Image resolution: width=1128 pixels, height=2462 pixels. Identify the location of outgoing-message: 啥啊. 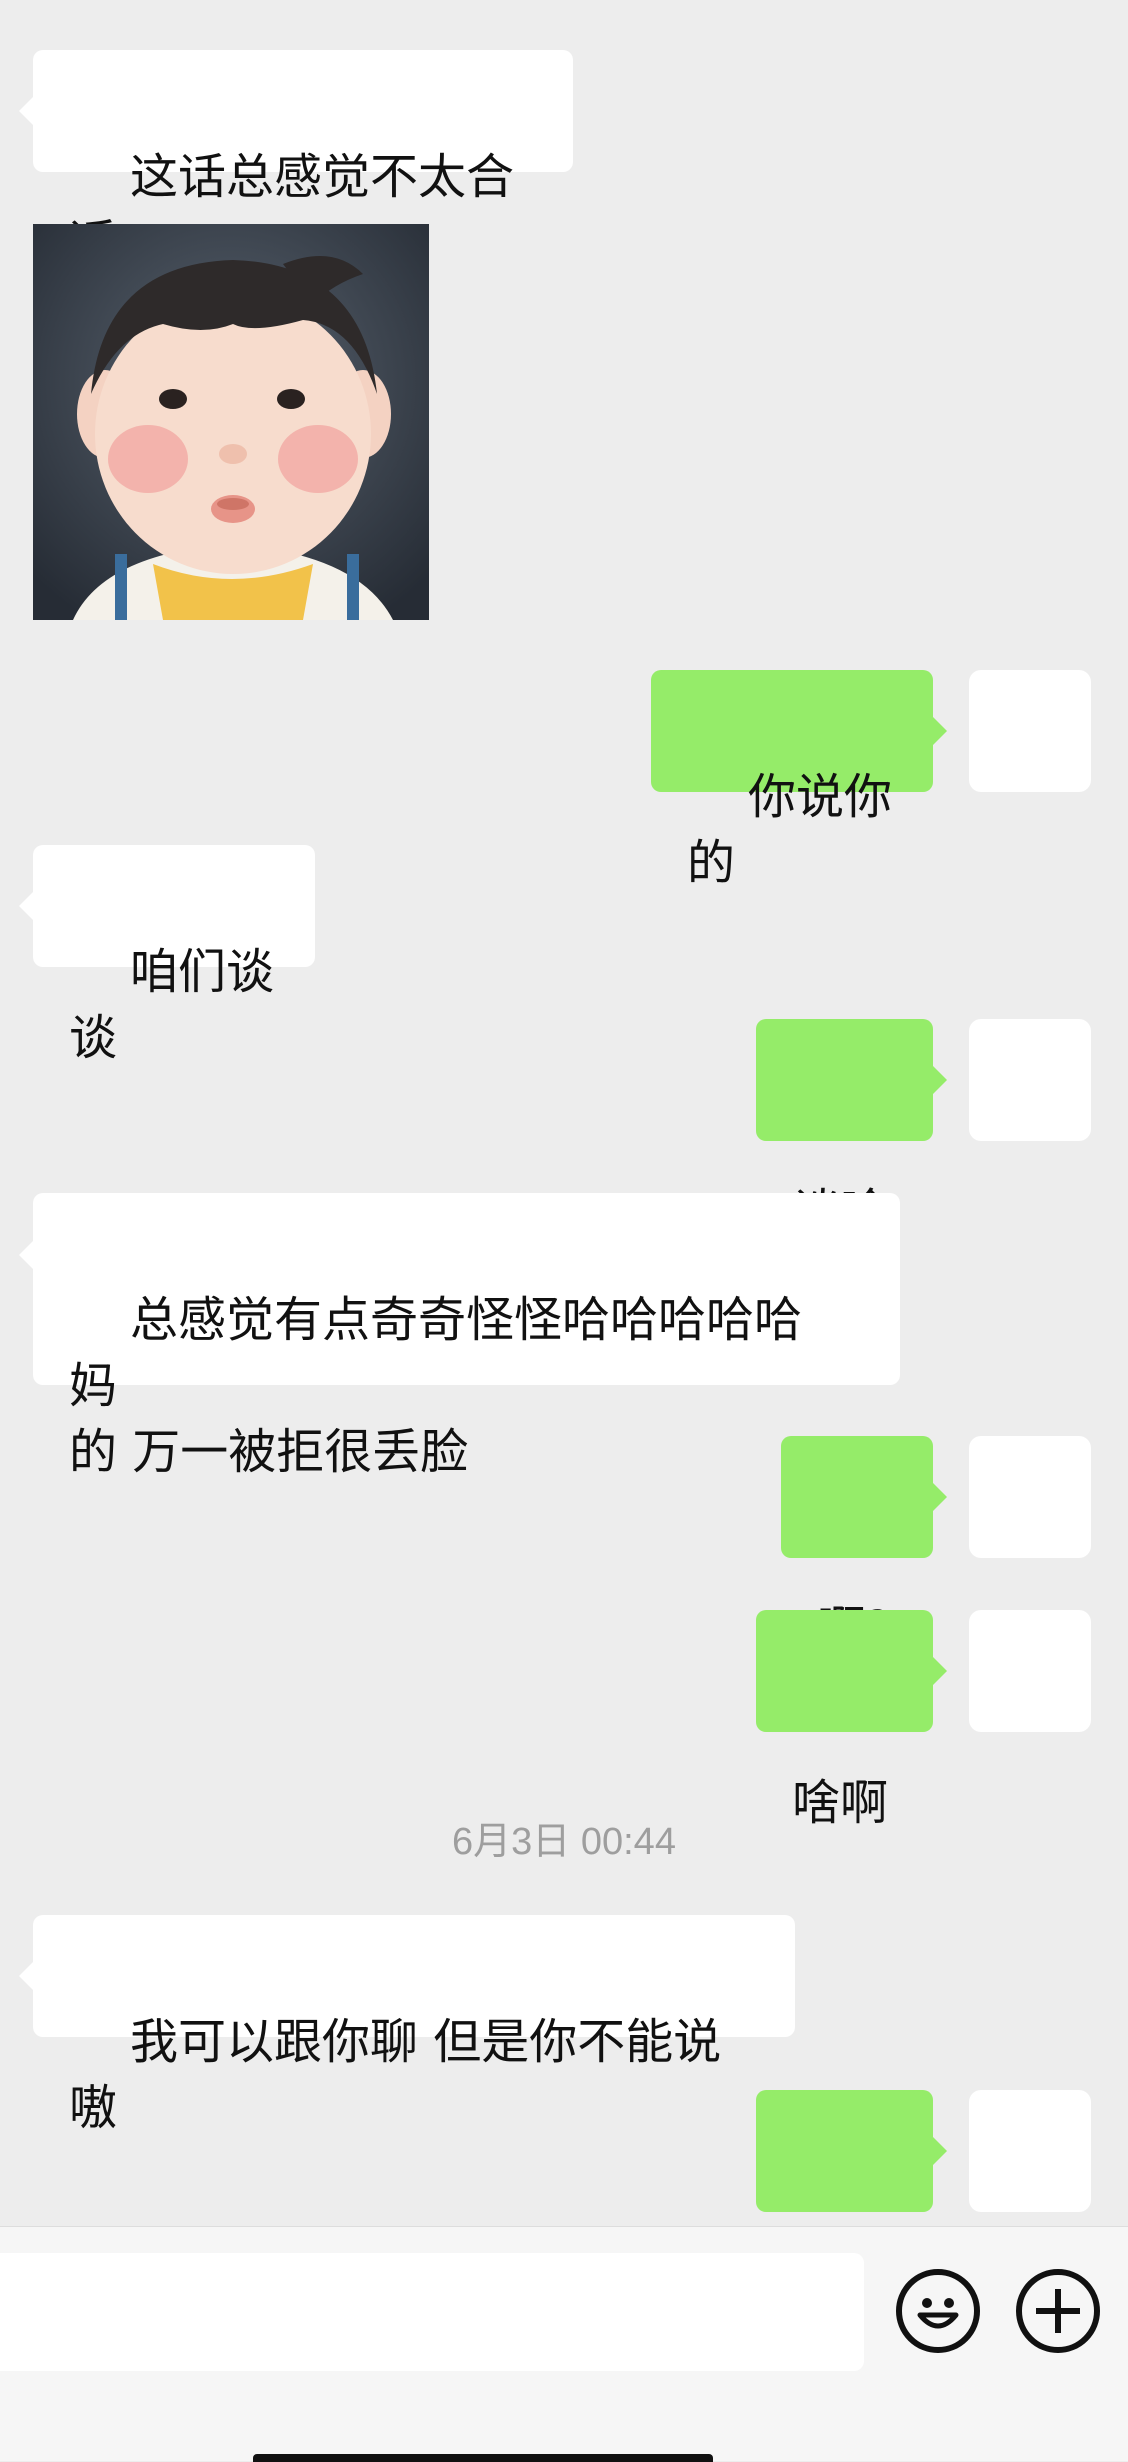
(851, 1720).